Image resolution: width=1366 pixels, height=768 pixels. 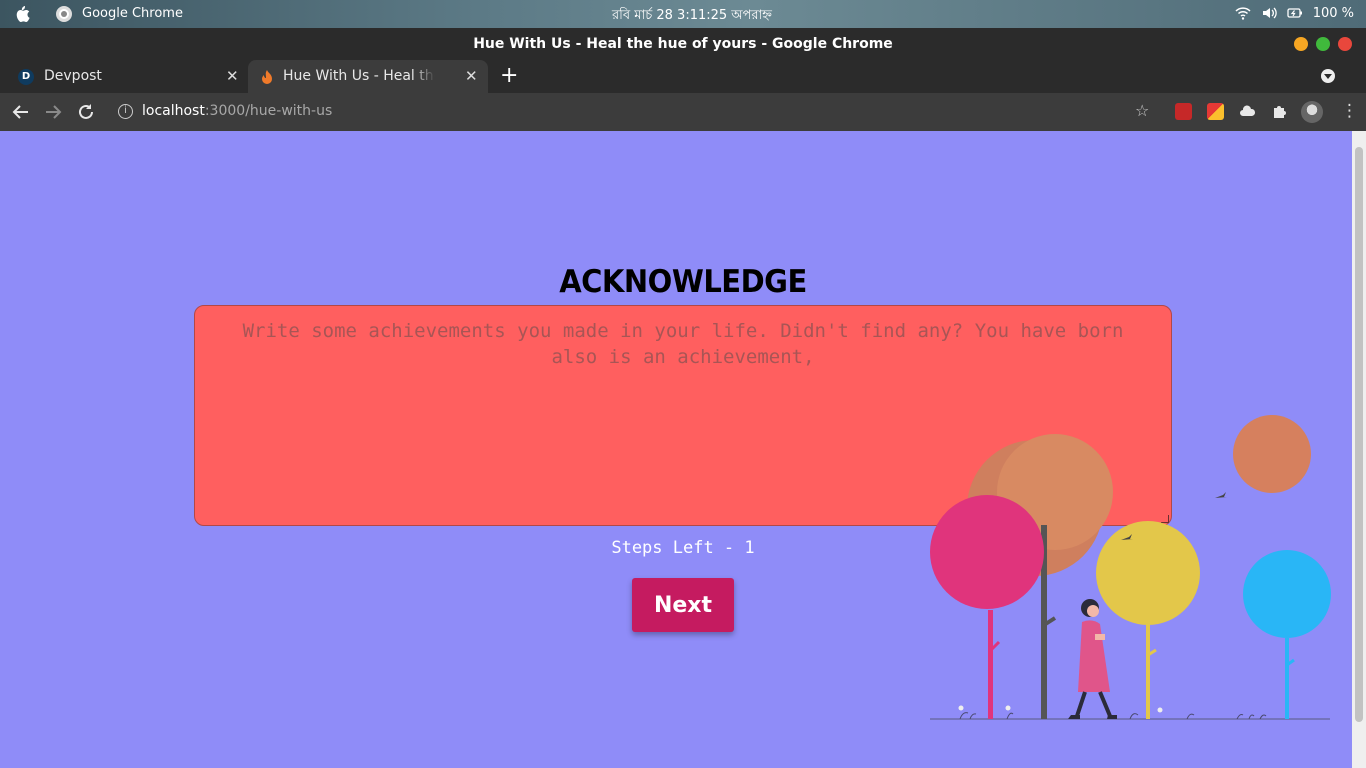 I want to click on reload-icon, so click(x=86, y=112).